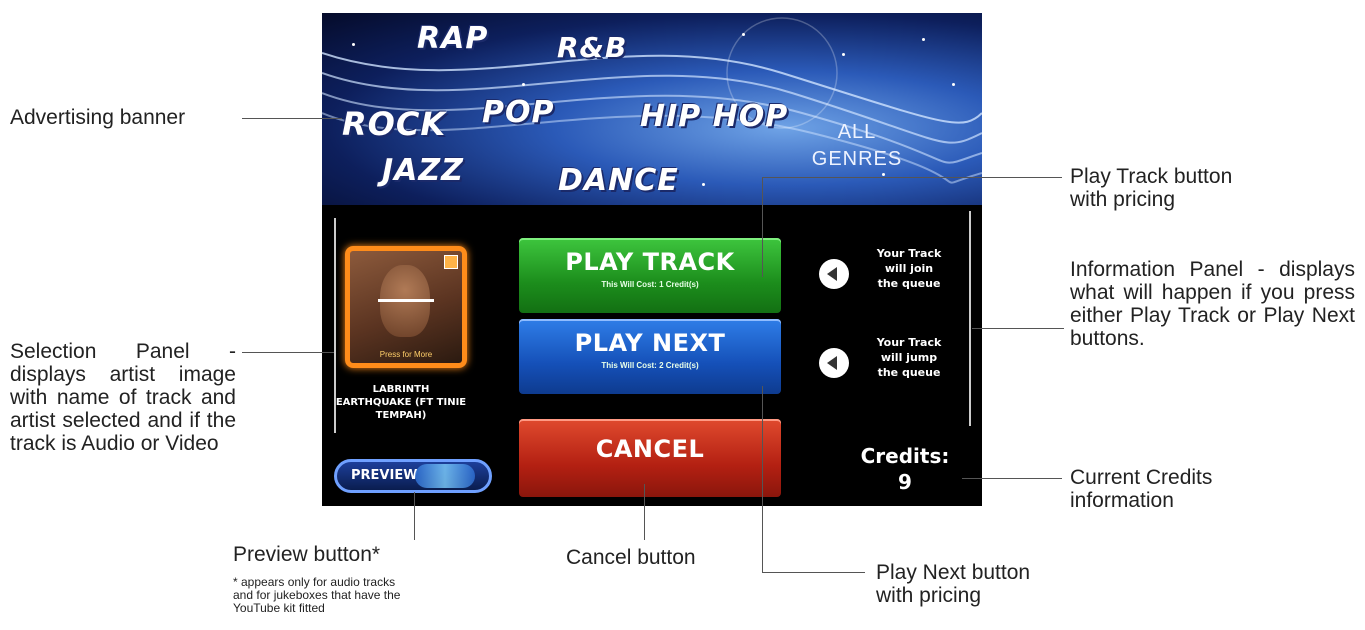  I want to click on leader-line-play-next-v, so click(762, 479).